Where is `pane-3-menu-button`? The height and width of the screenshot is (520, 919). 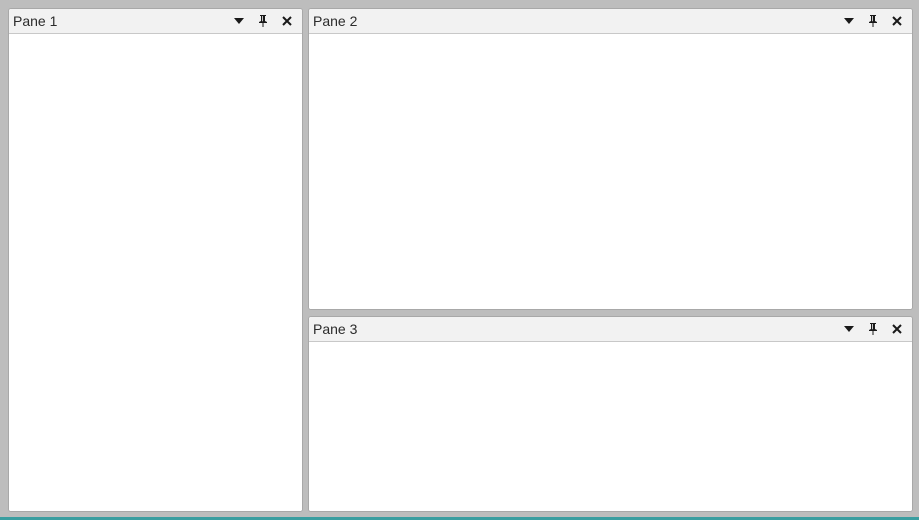
pane-3-menu-button is located at coordinates (849, 329).